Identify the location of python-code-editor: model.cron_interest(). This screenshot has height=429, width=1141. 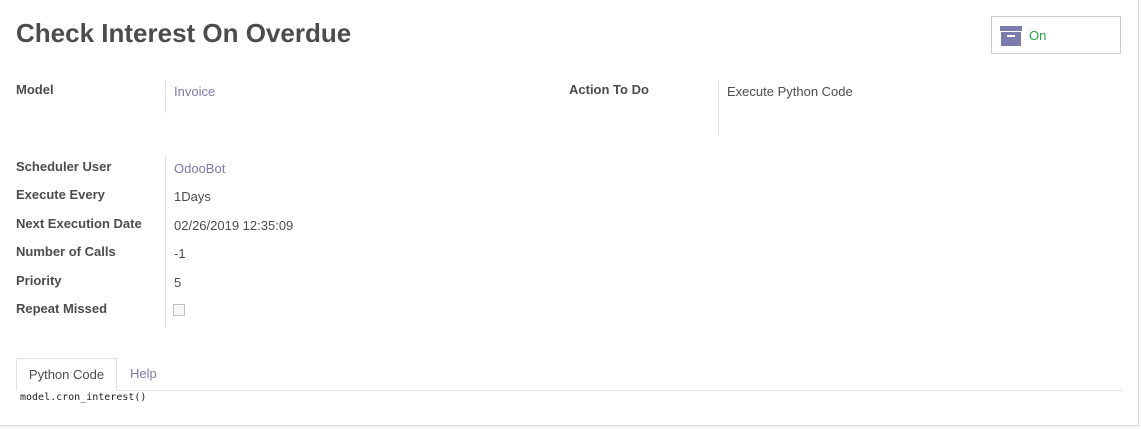
(83, 397).